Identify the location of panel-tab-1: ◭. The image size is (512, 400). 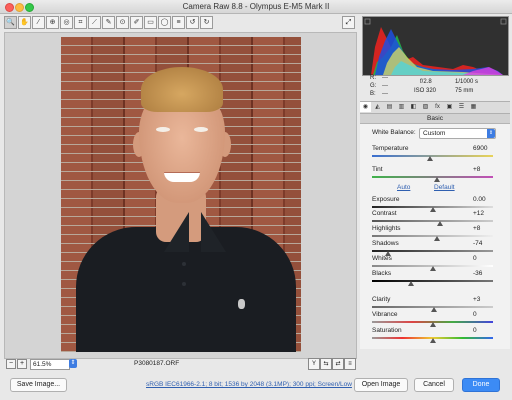
(377, 107).